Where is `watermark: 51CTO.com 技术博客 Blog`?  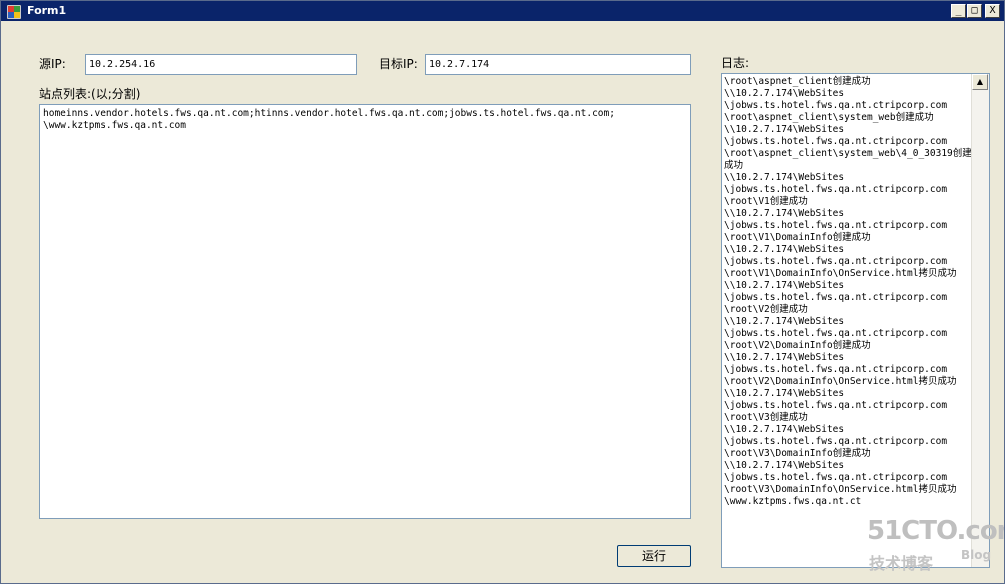 watermark: 51CTO.com 技术博客 Blog is located at coordinates (932, 546).